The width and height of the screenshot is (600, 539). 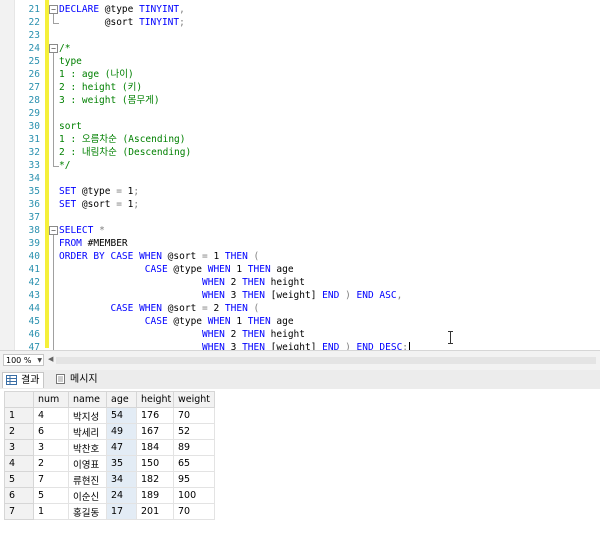 What do you see at coordinates (121, 495) in the screenshot?
I see `grid-cell: 24` at bounding box center [121, 495].